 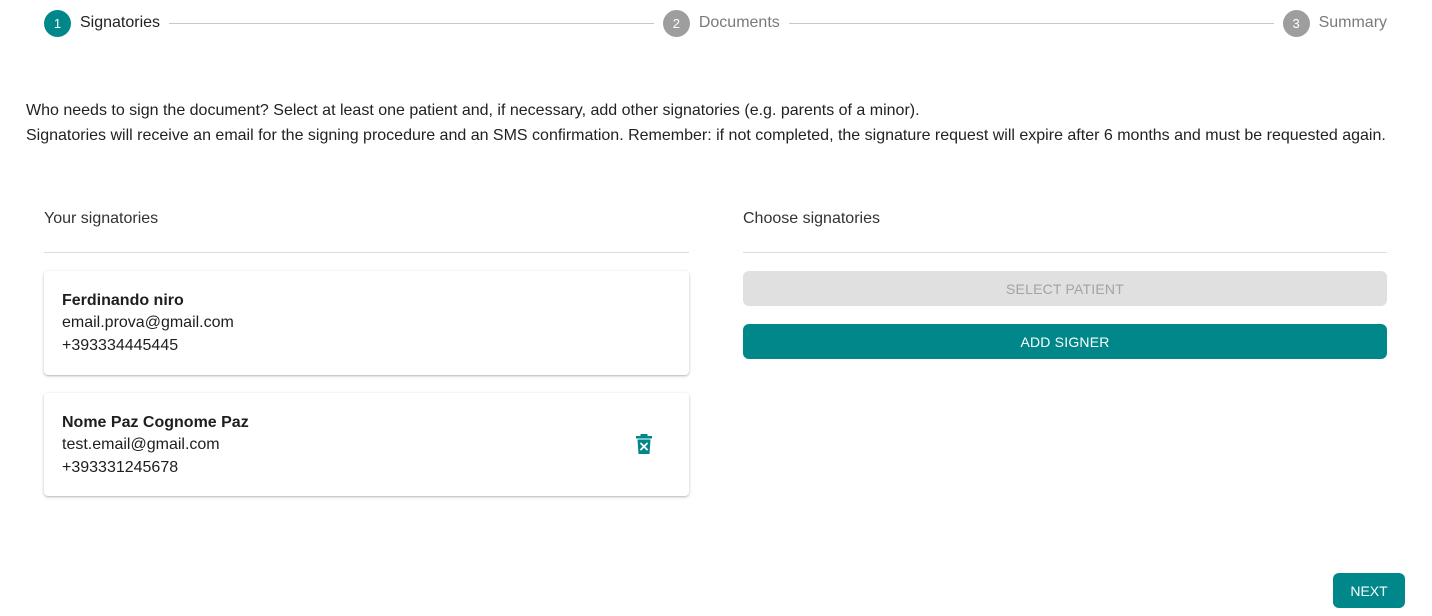 I want to click on signatory-phone: +393331245678, so click(x=120, y=467).